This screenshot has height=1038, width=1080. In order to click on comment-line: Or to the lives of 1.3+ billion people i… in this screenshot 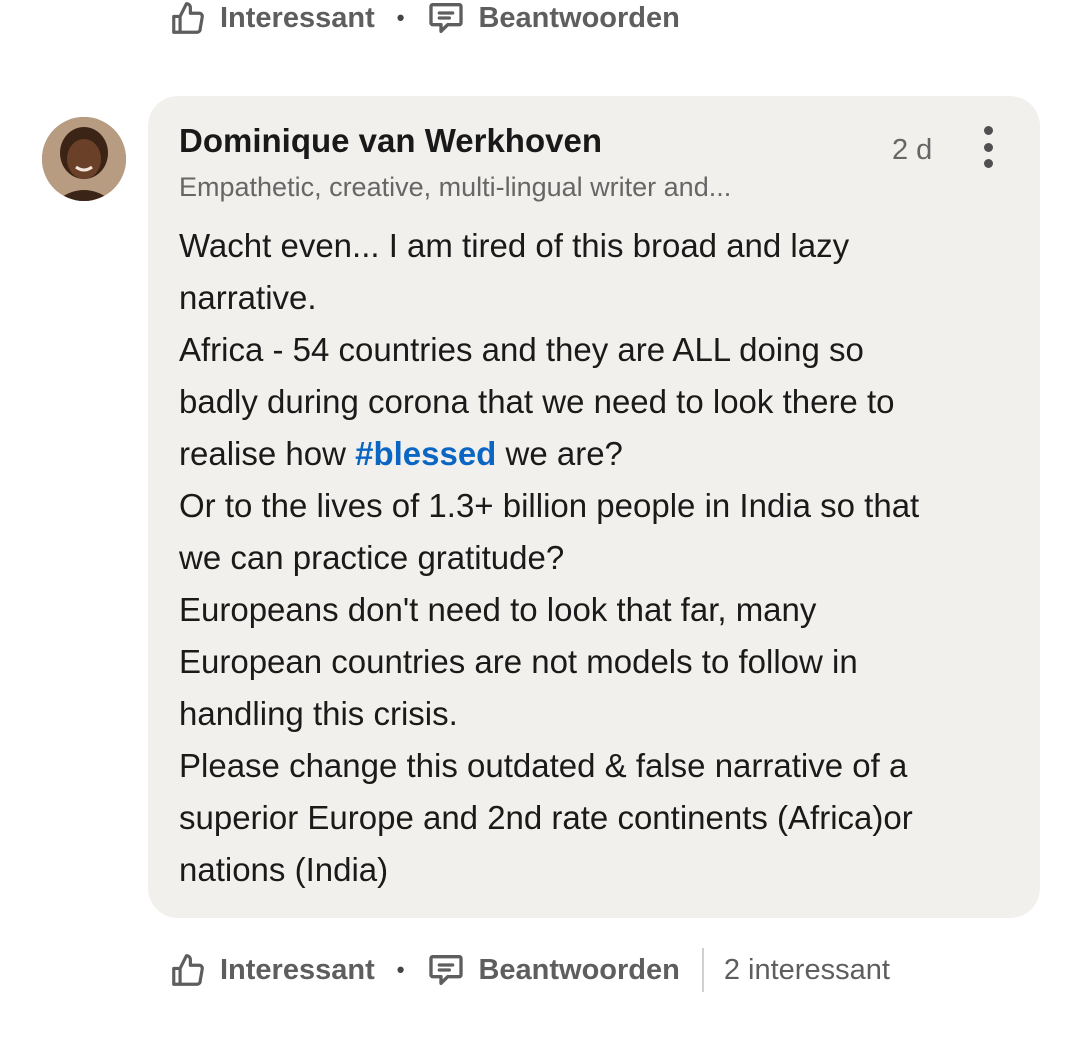, I will do `click(549, 505)`.